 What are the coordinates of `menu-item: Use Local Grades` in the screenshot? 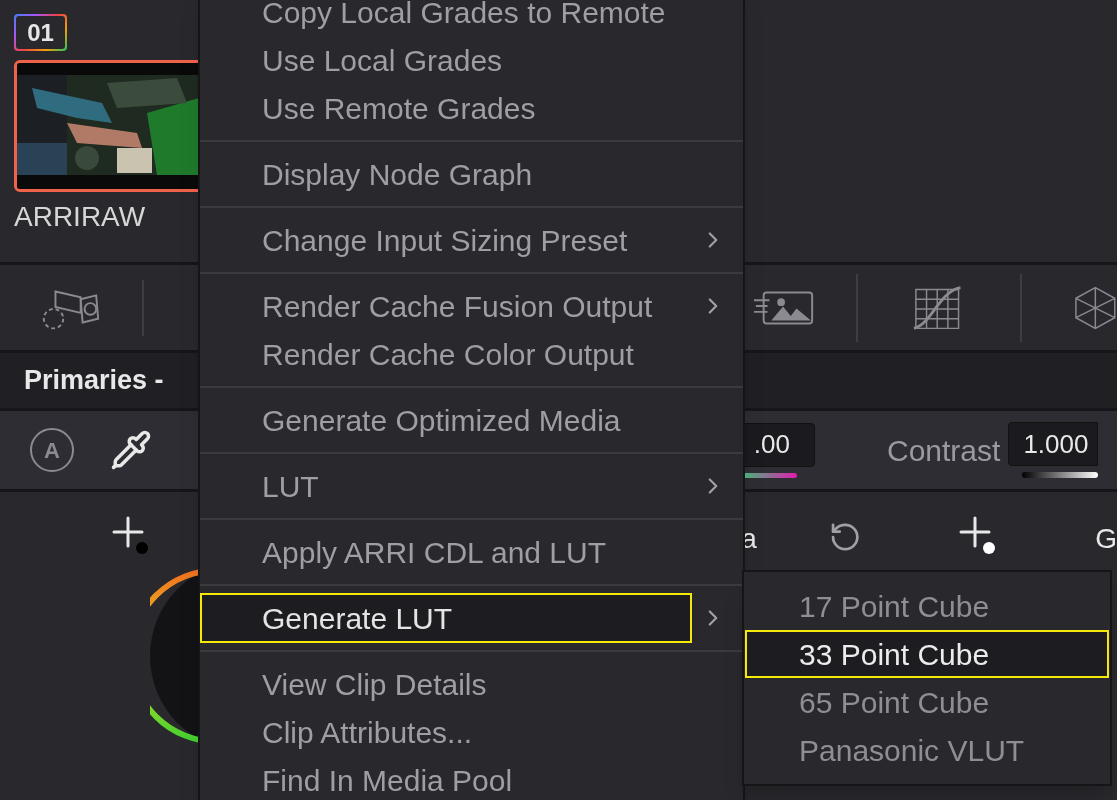 It's located at (446, 60).